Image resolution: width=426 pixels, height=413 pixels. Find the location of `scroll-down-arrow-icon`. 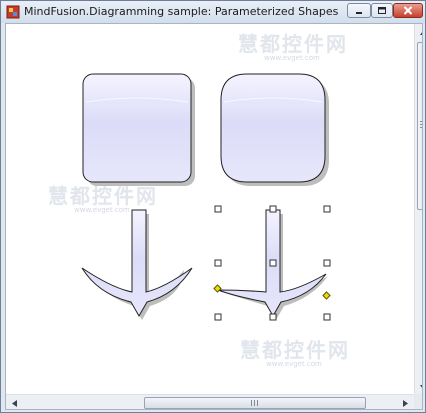

scroll-down-arrow-icon is located at coordinates (421, 386).